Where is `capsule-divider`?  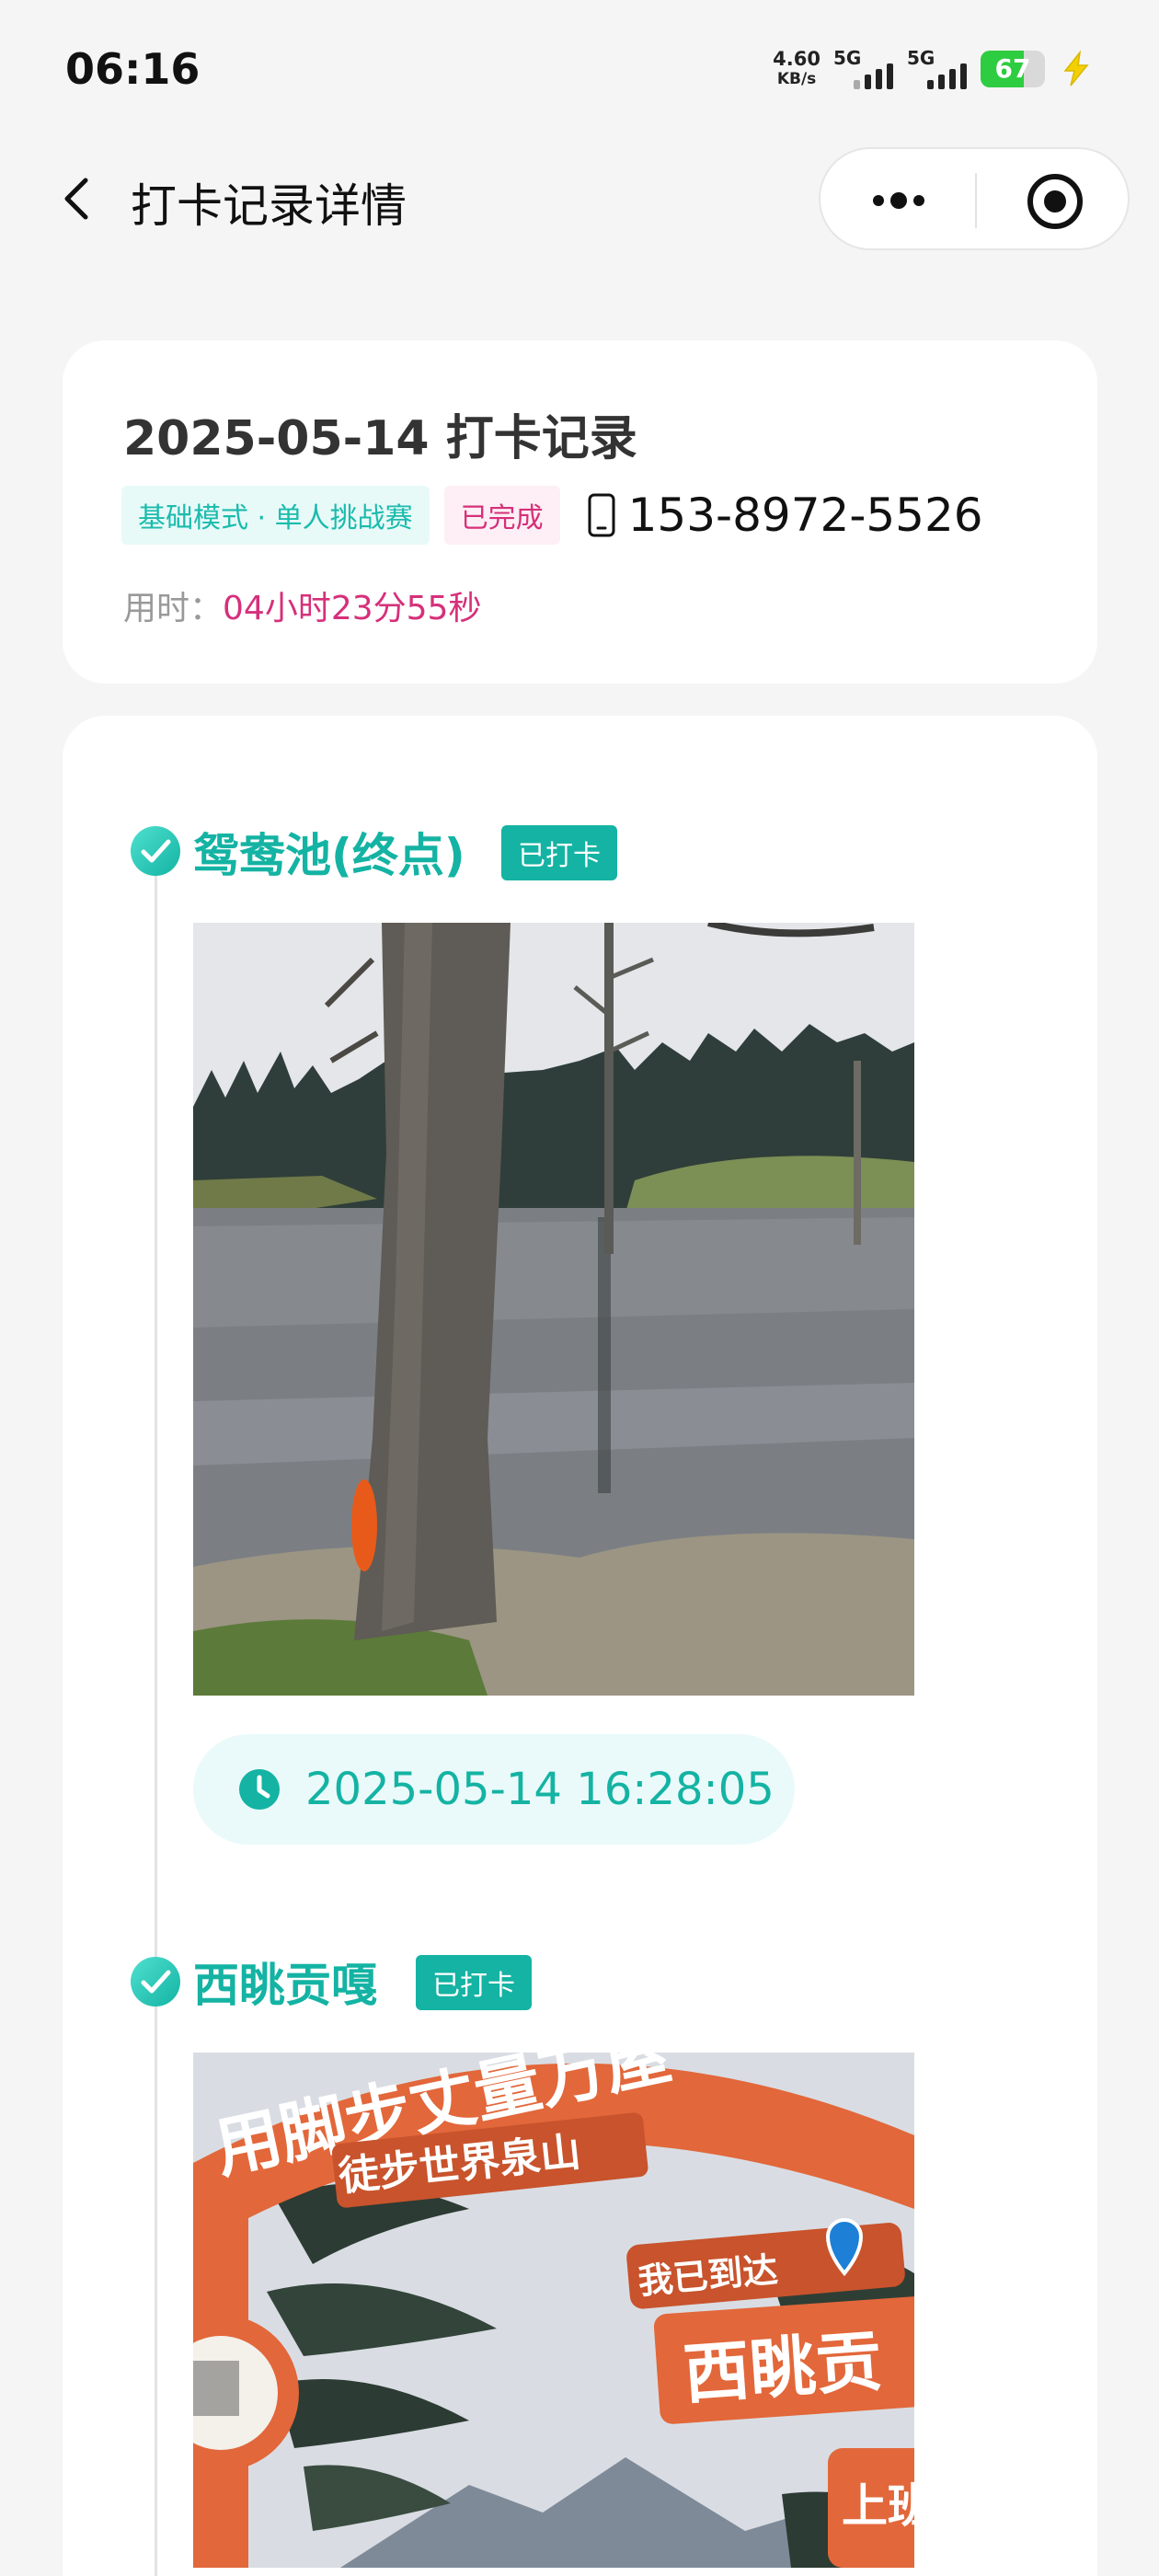 capsule-divider is located at coordinates (976, 200).